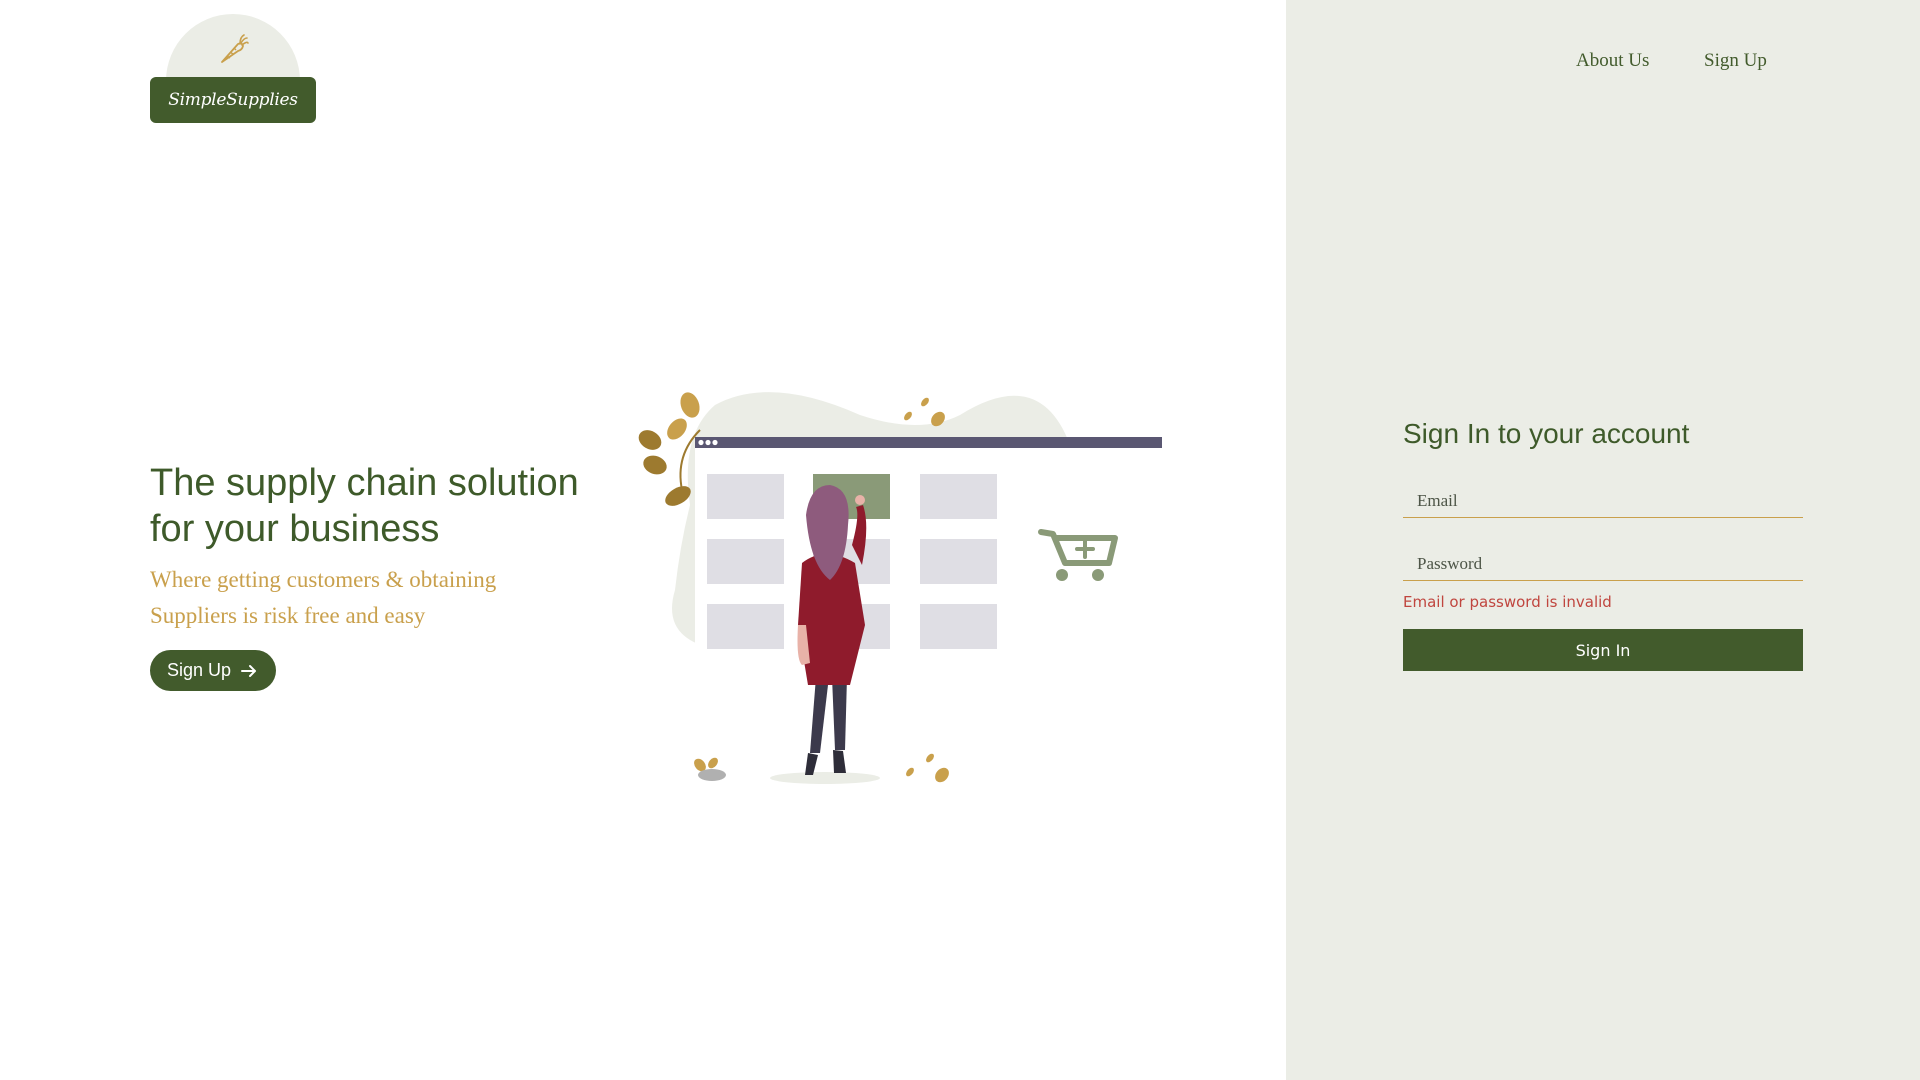 The width and height of the screenshot is (1920, 1080). I want to click on hero-sign-up-button: Sign Up, so click(213, 670).